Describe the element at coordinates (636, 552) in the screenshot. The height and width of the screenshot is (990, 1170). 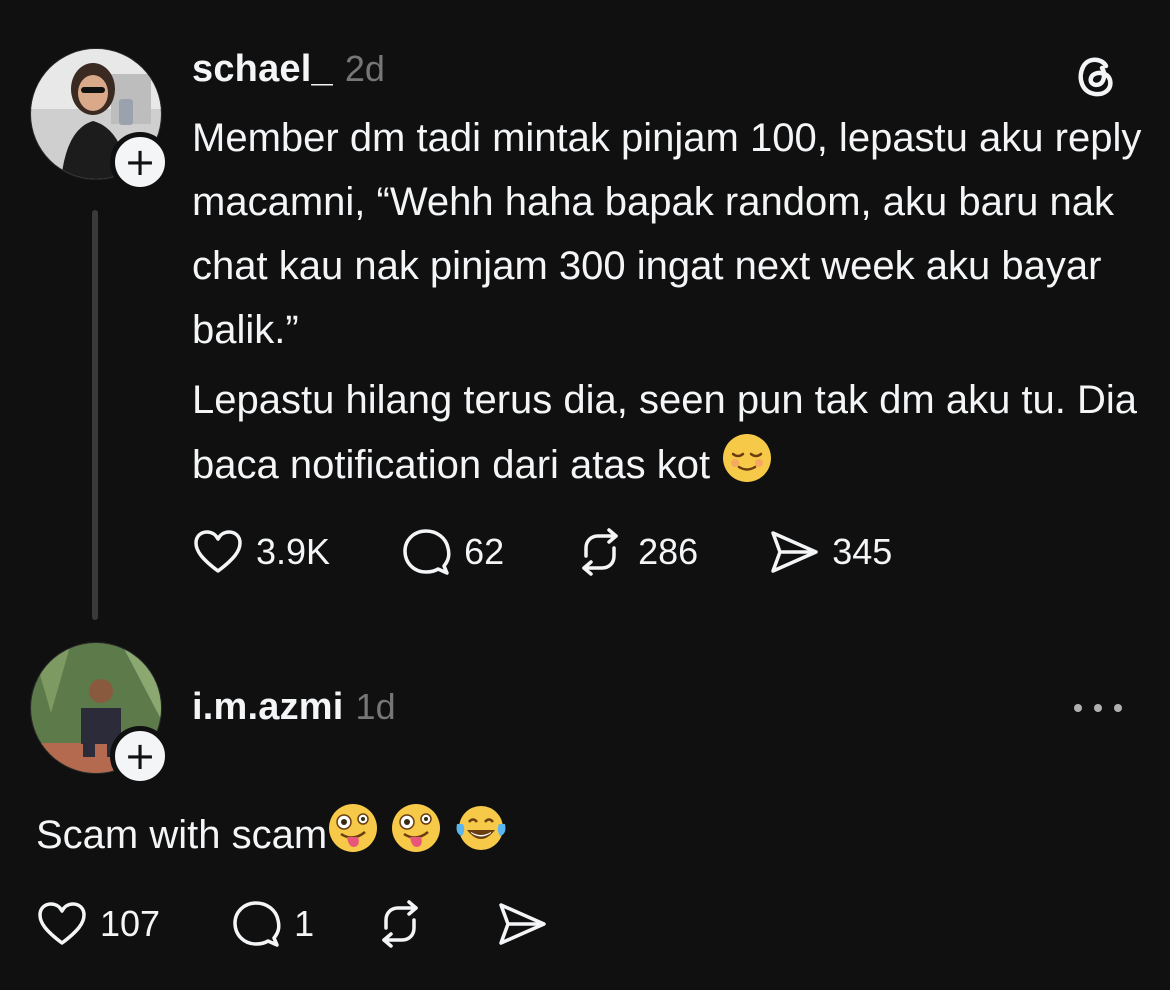
I see `repost-button: 286` at that location.